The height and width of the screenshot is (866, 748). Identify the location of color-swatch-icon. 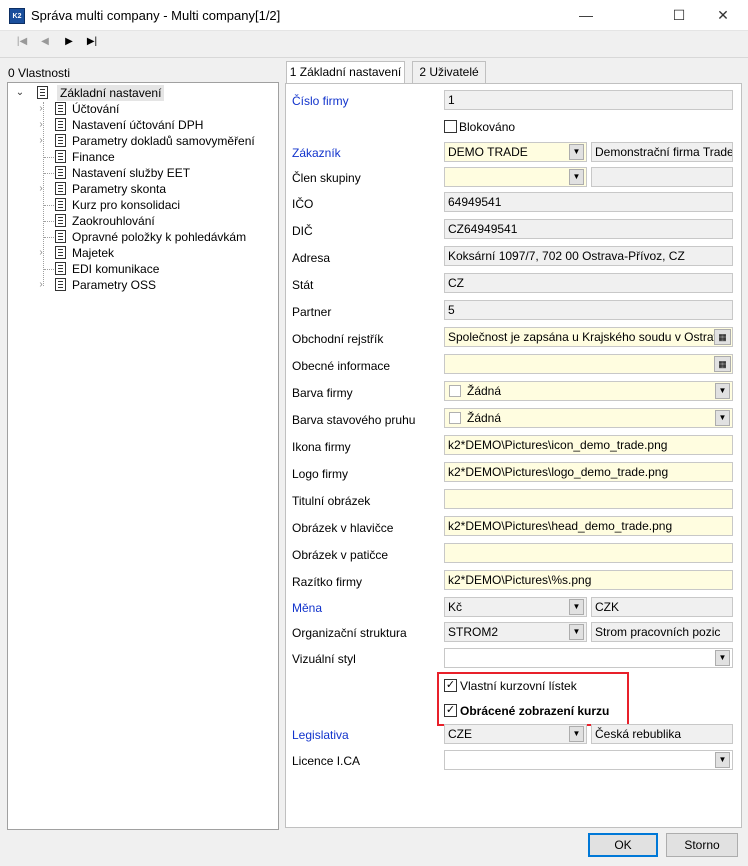
(455, 418).